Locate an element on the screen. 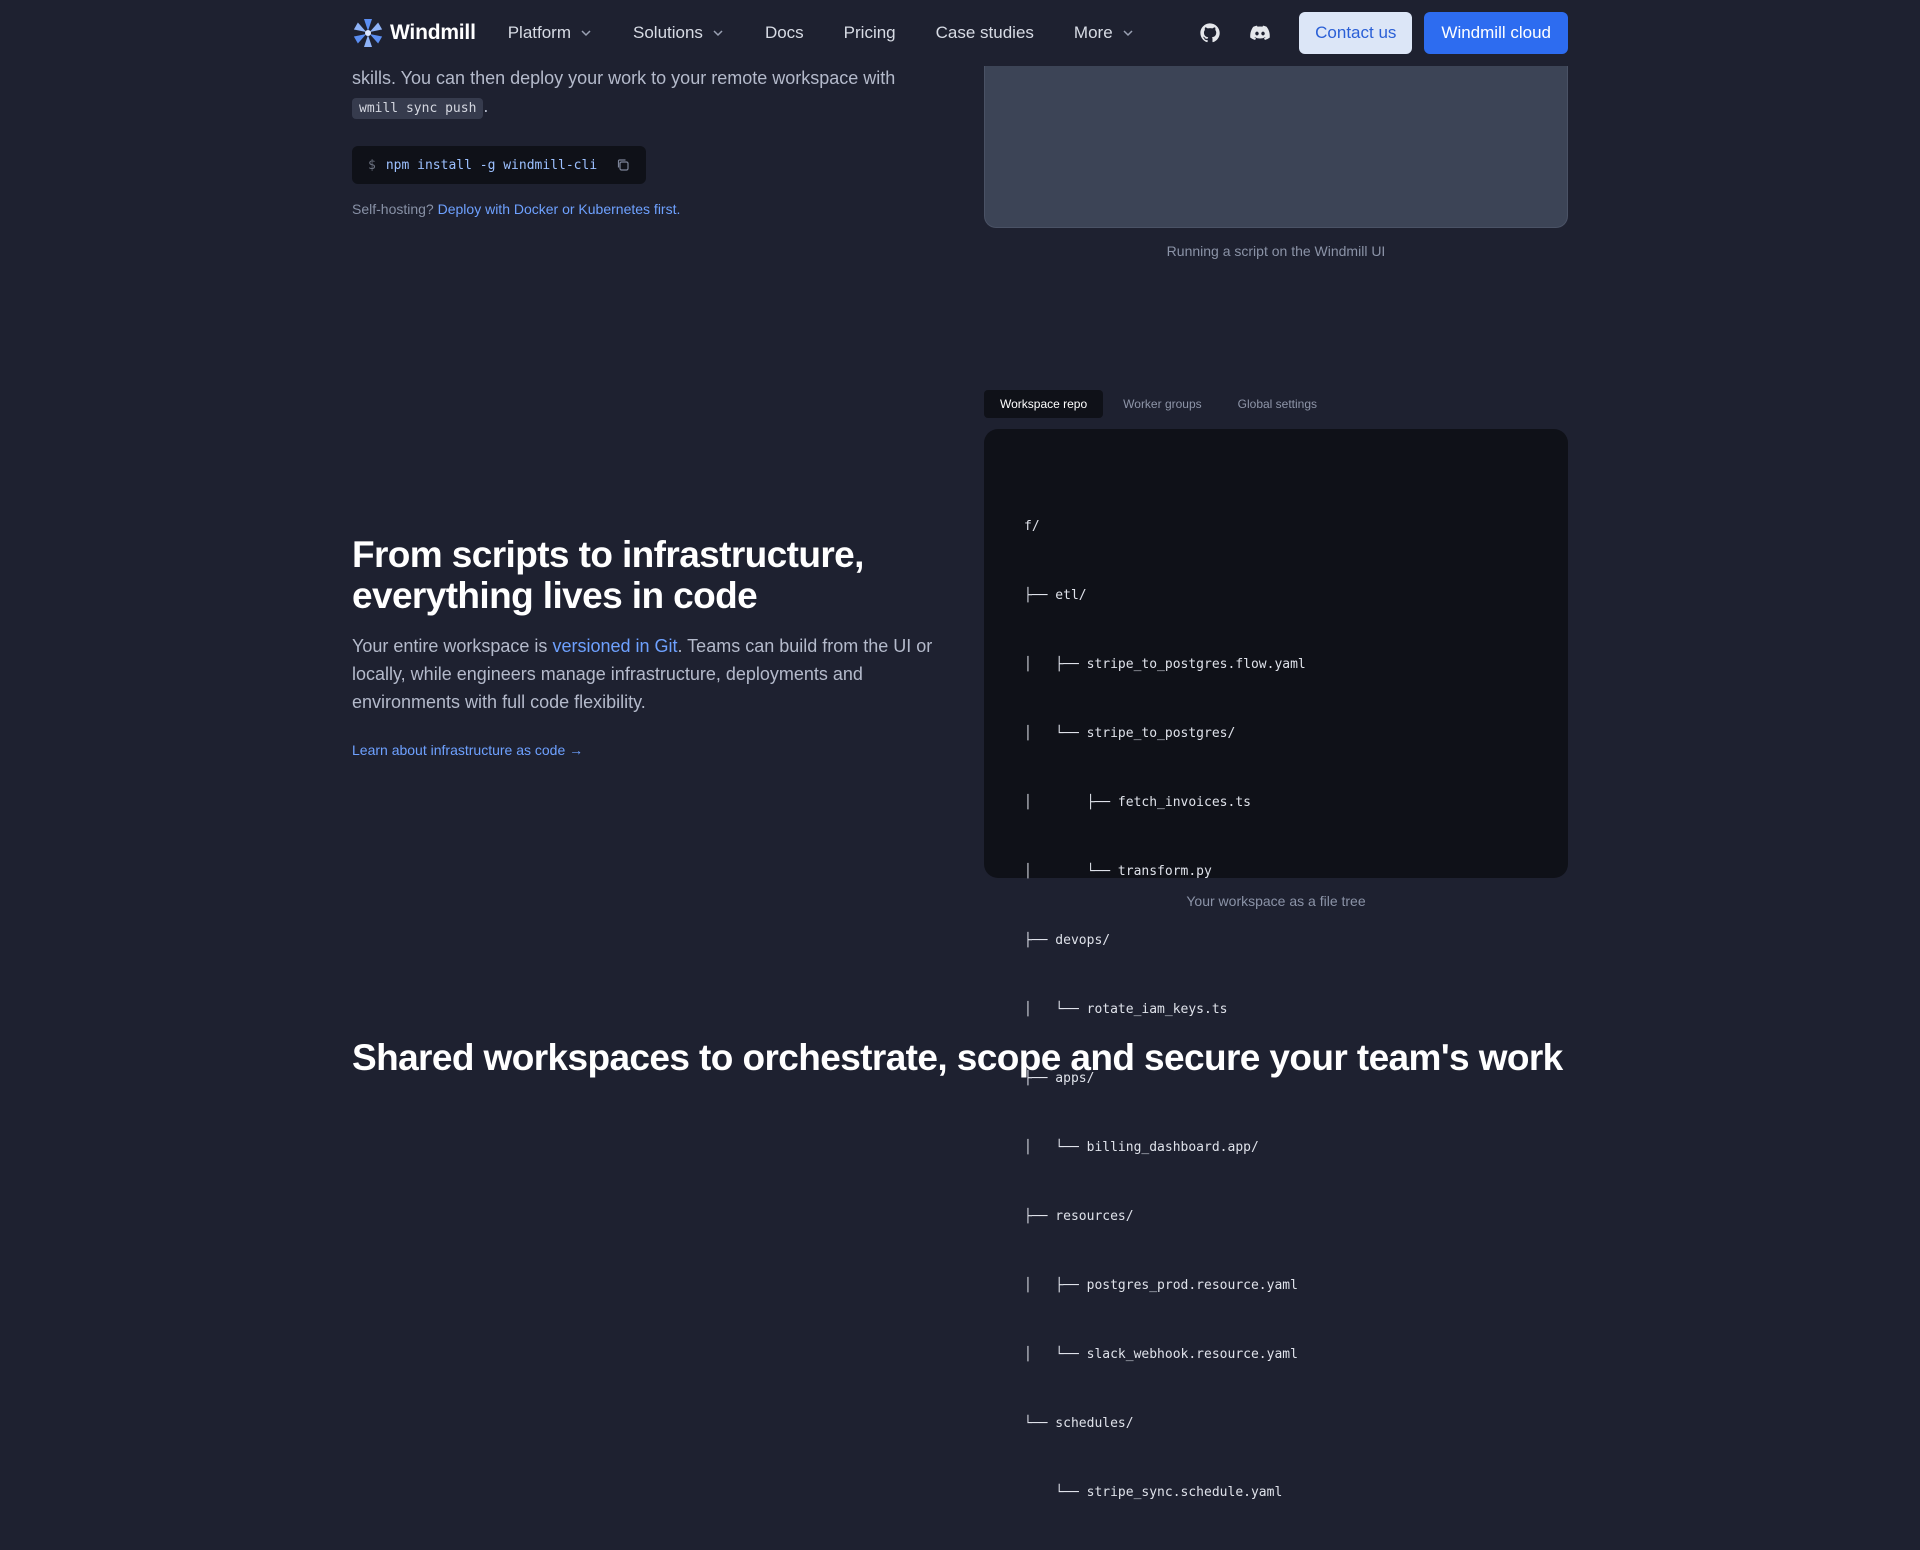 The height and width of the screenshot is (1550, 1920). tree-line: ├── etl/ is located at coordinates (1055, 595).